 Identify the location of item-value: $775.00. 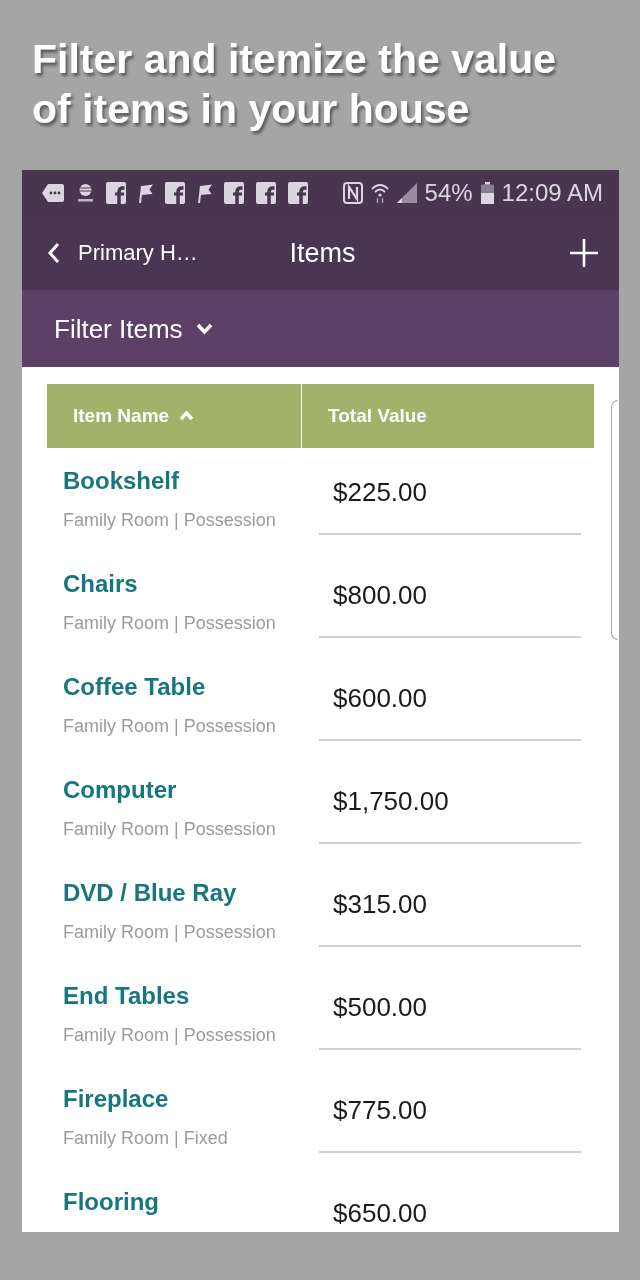
(380, 1110).